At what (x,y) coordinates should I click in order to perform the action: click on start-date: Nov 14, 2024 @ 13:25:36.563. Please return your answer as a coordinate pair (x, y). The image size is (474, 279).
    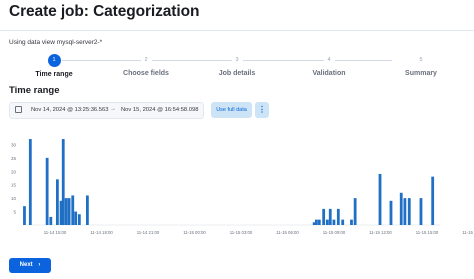
    Looking at the image, I should click on (69, 110).